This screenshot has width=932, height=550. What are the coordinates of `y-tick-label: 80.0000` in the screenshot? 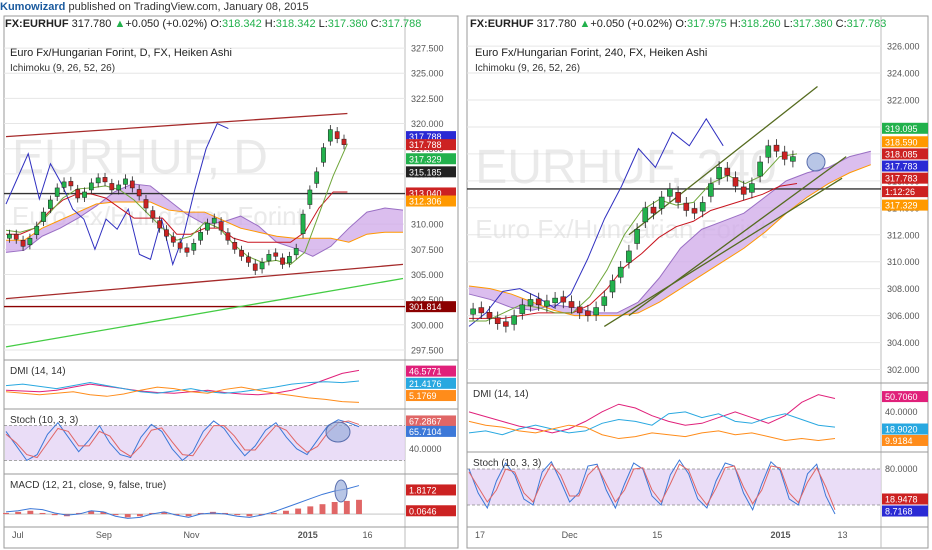 It's located at (901, 469).